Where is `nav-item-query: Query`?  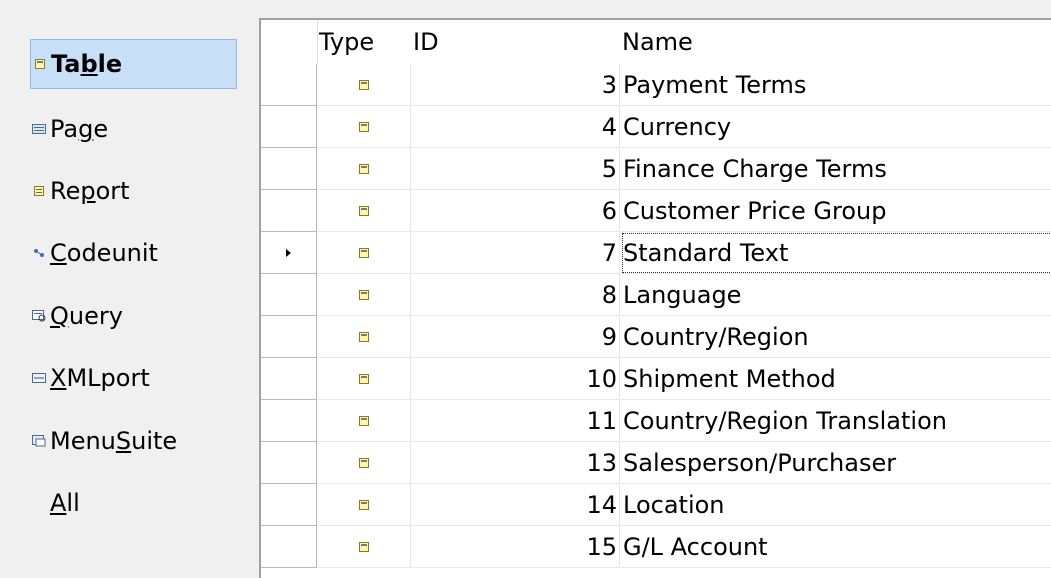
nav-item-query: Query is located at coordinates (133, 316).